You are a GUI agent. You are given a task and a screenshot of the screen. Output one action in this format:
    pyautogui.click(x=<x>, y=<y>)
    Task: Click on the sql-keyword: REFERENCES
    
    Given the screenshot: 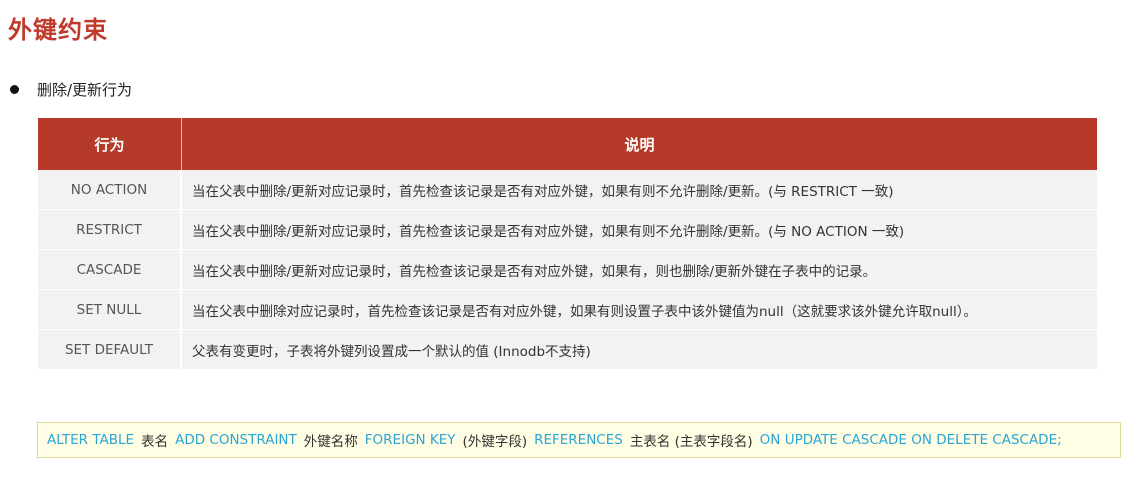 What is the action you would take?
    pyautogui.click(x=578, y=440)
    